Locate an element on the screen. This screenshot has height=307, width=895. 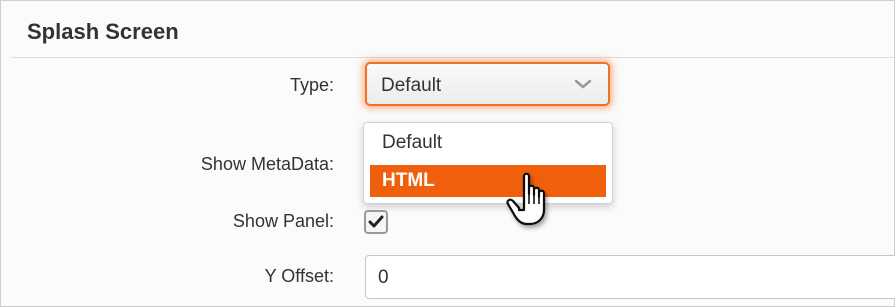
type-select: Default is located at coordinates (487, 84).